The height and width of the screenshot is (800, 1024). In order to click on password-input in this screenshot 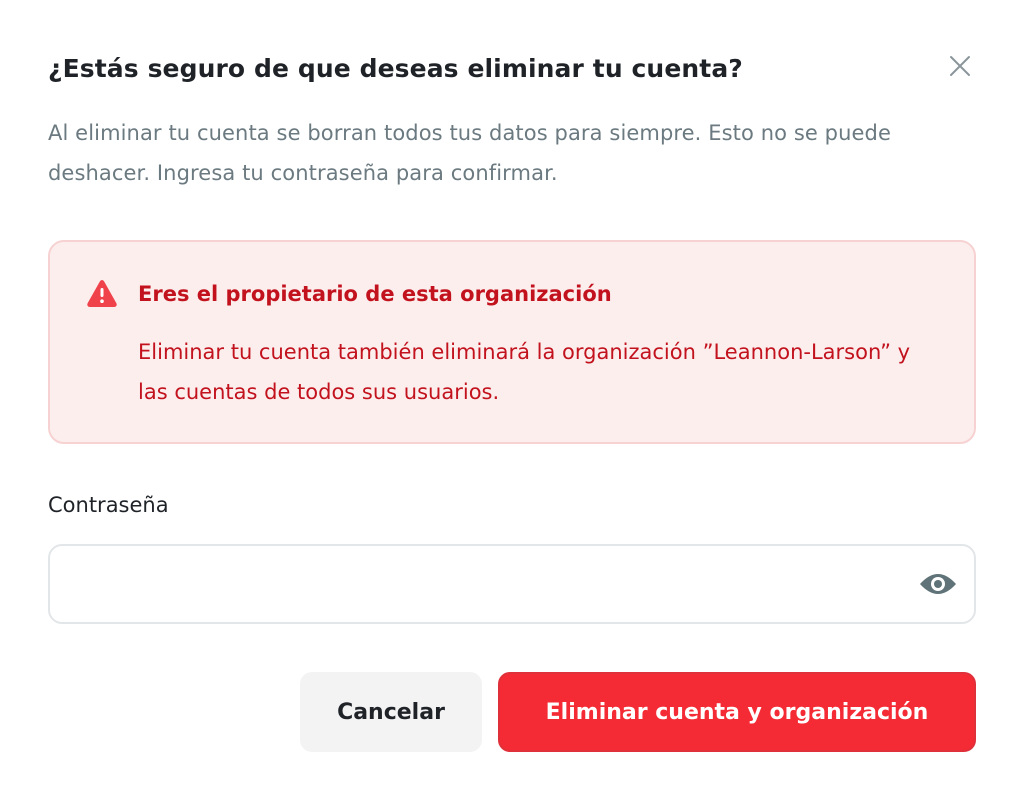, I will do `click(488, 585)`.